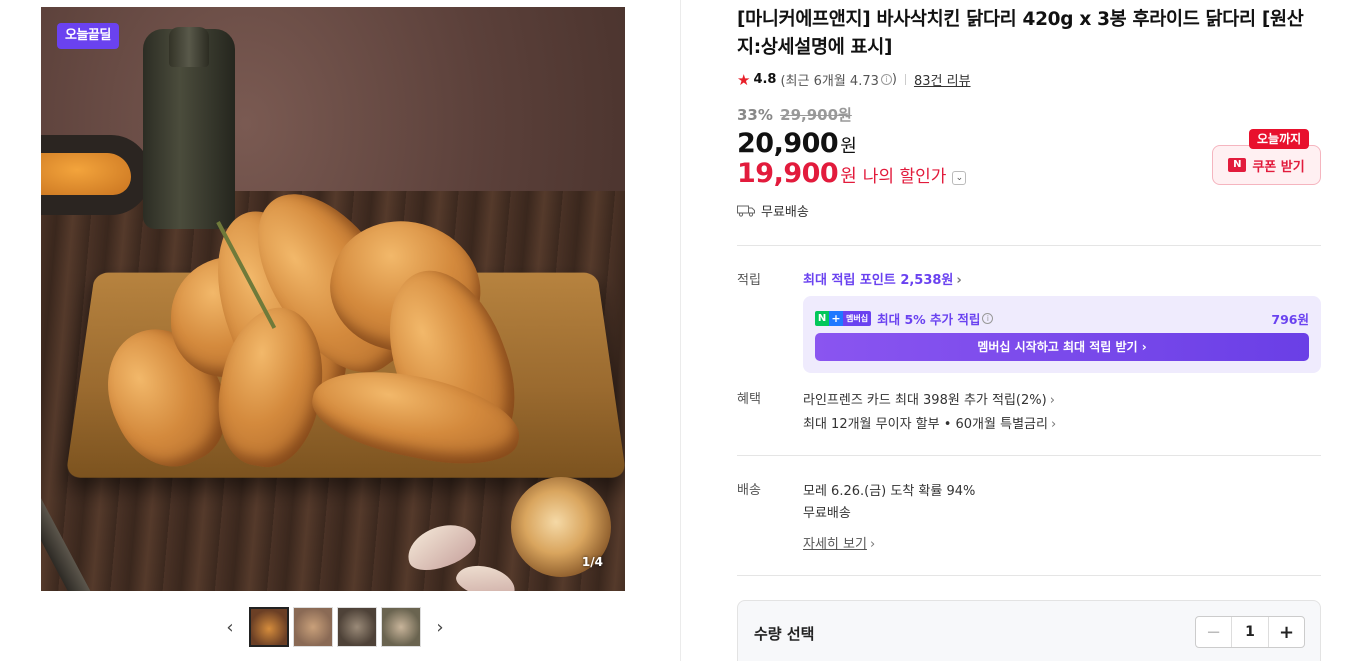 This screenshot has width=1350, height=661. Describe the element at coordinates (829, 81) in the screenshot. I see `recent-rating: (최근 6개월 4.73` at that location.